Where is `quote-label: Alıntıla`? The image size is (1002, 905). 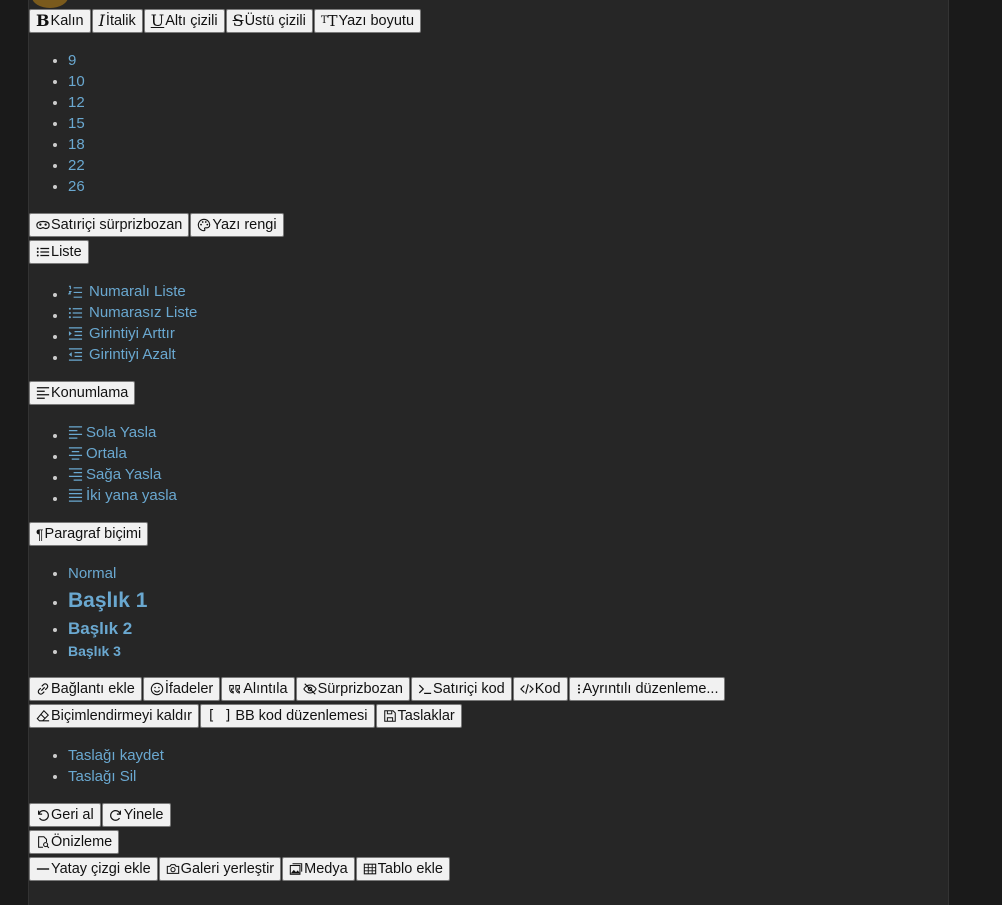
quote-label: Alıntıla is located at coordinates (265, 689).